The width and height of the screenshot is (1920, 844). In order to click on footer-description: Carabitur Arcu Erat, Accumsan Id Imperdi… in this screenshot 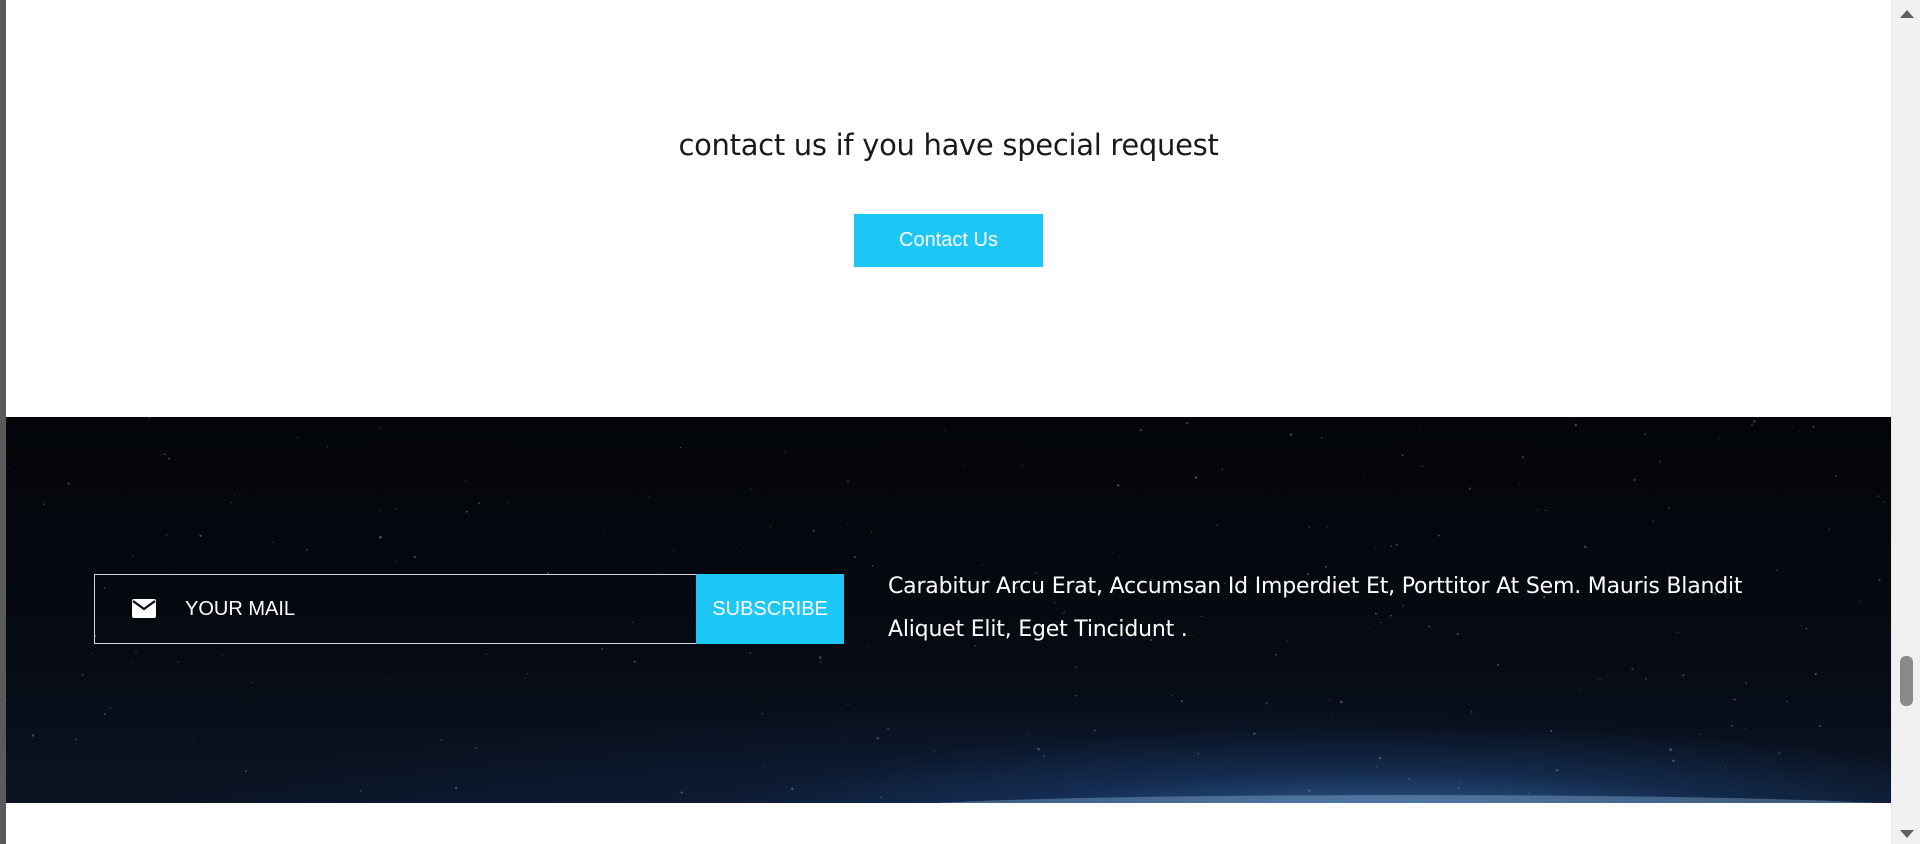, I will do `click(1315, 608)`.